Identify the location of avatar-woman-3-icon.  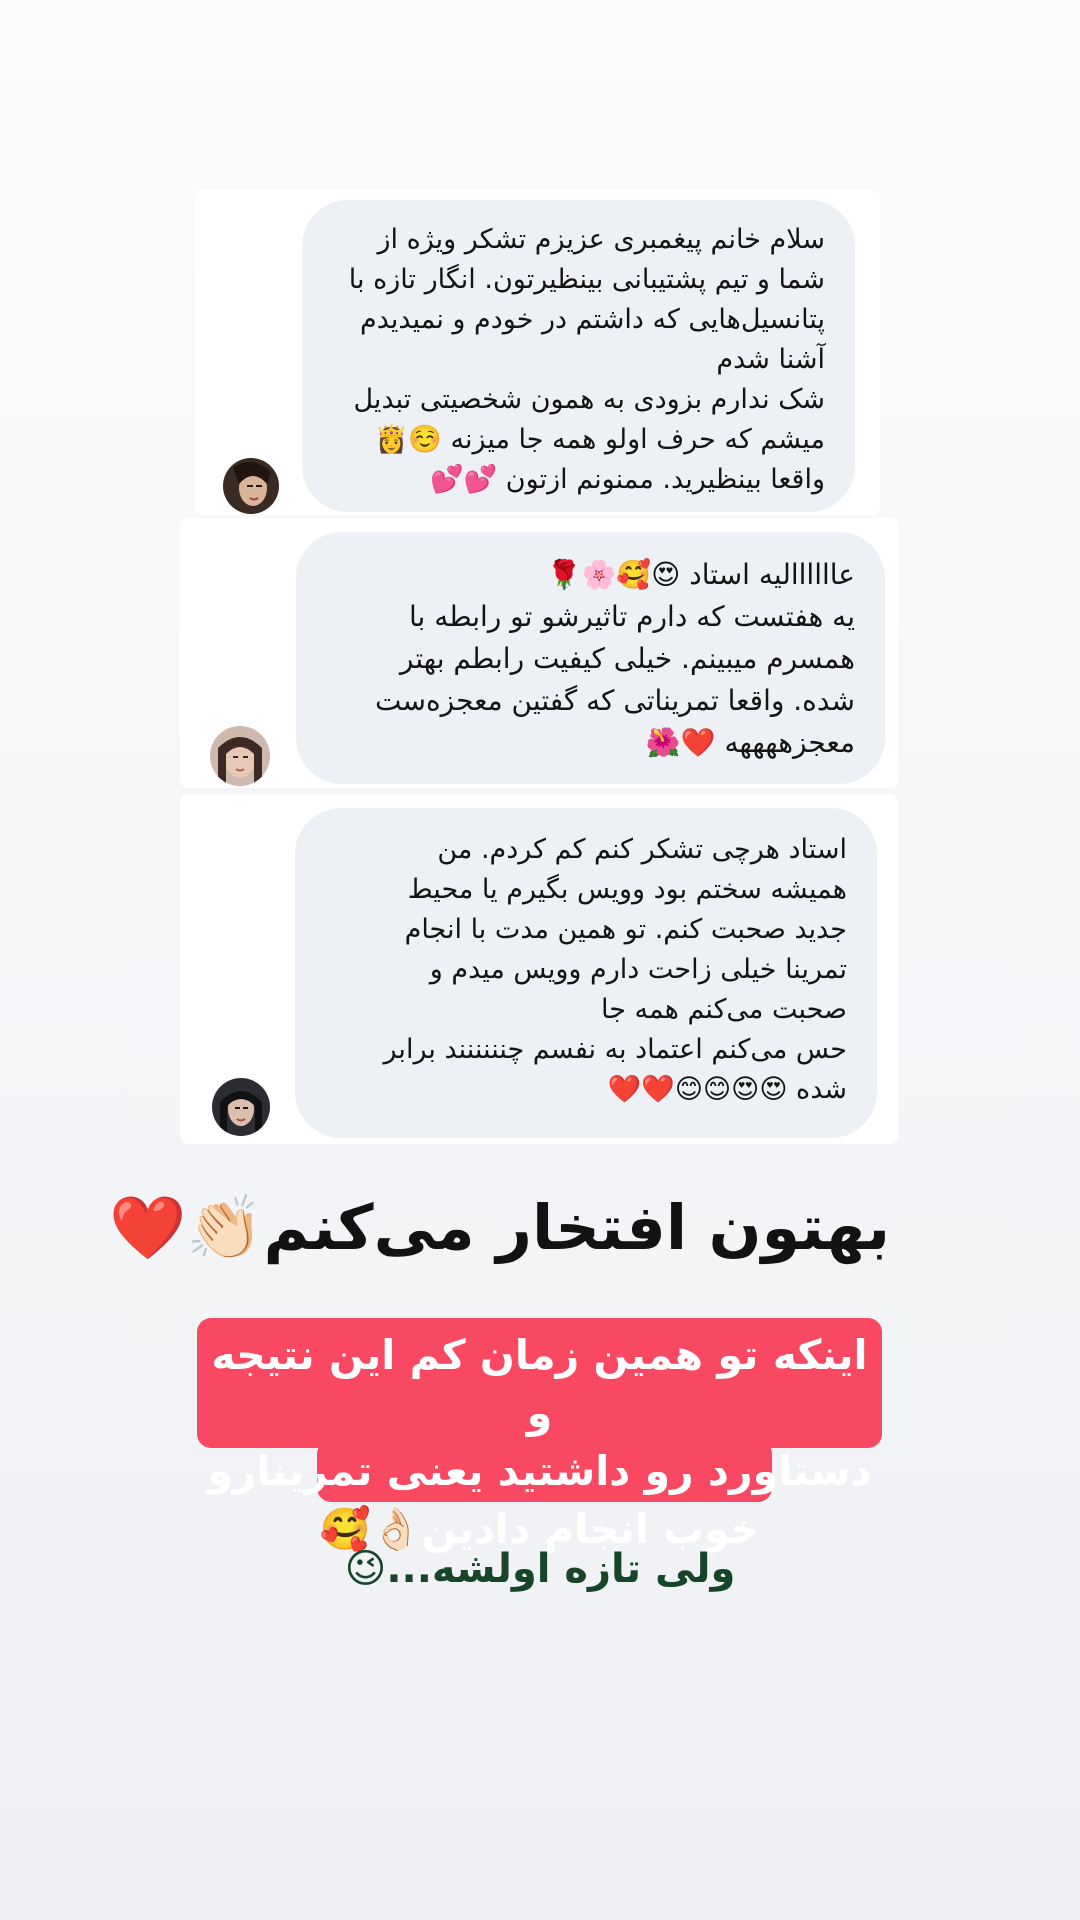
(241, 1107).